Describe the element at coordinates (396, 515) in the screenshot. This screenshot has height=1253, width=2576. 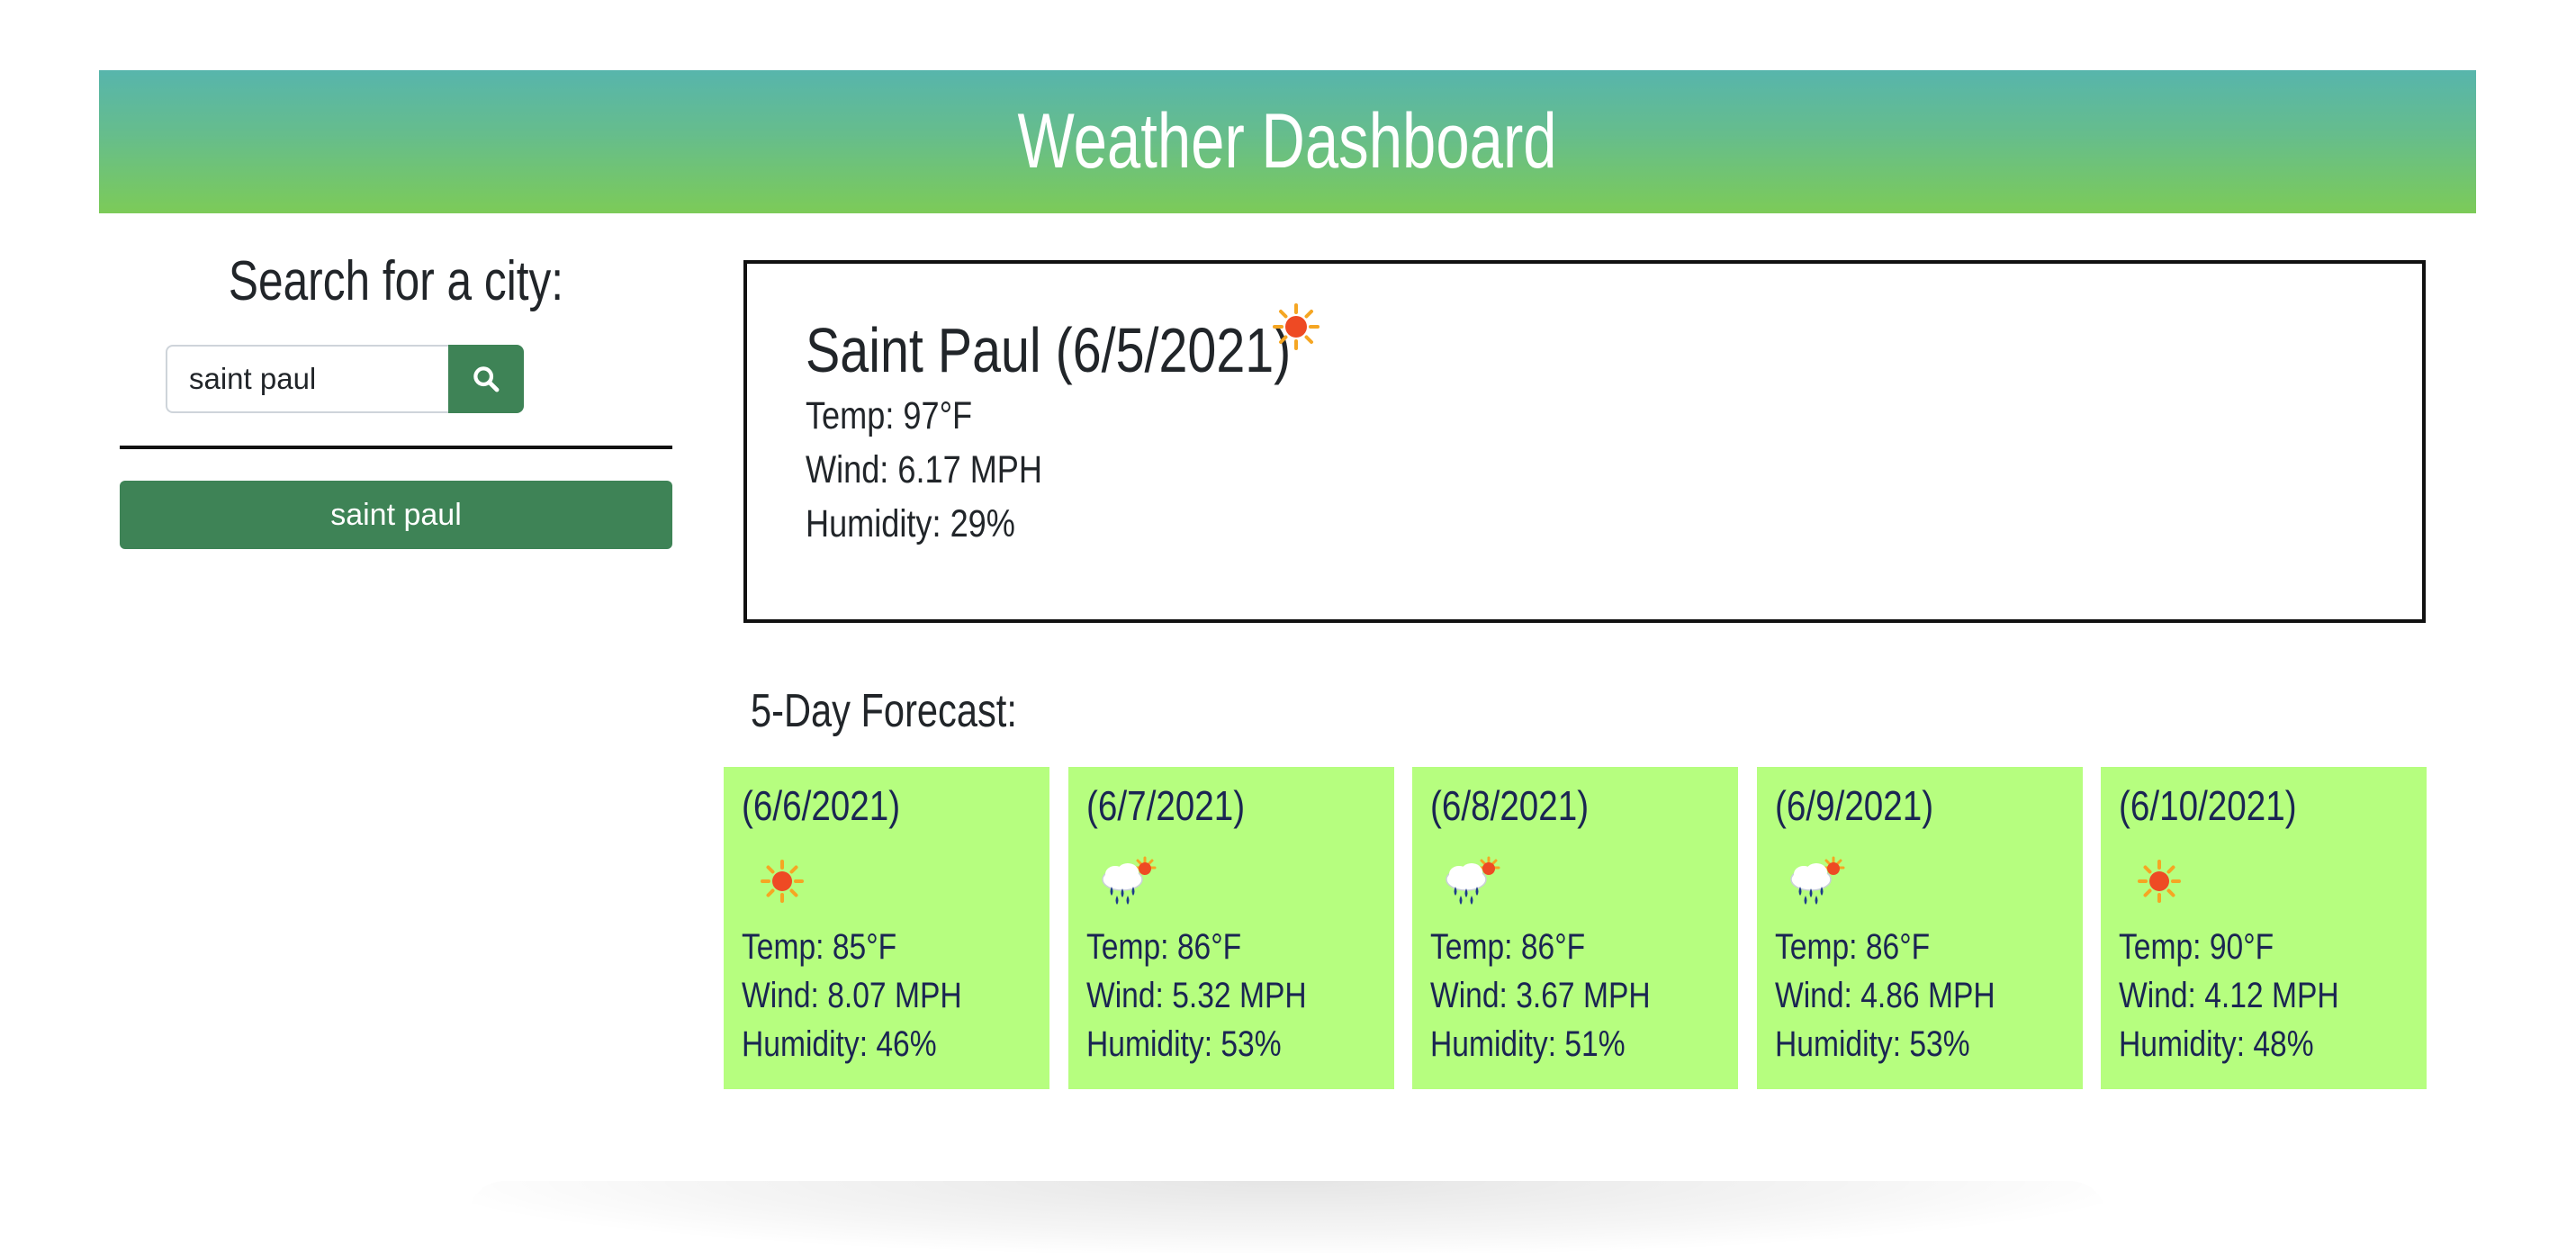
I see `history-button-saint-paul: saint paul` at that location.